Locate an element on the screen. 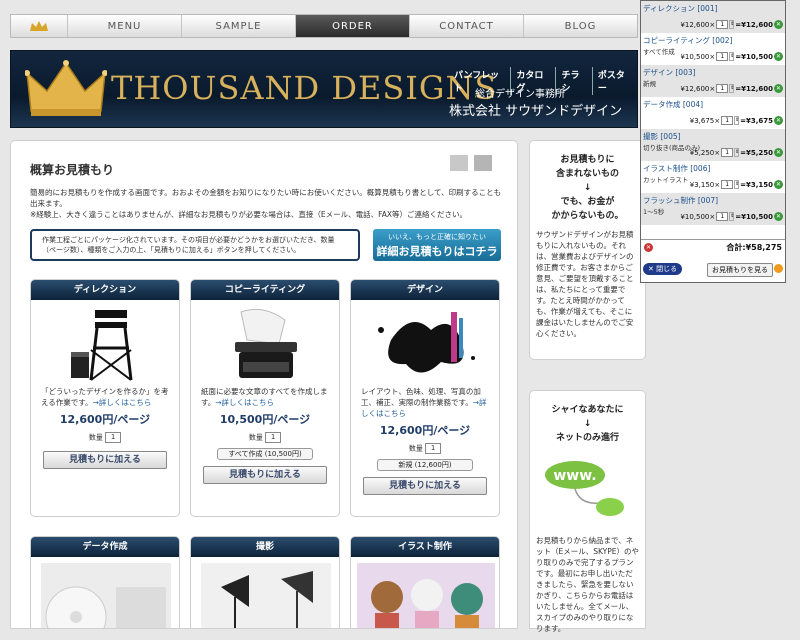 This screenshot has width=800, height=640. cart-item-name: 撮影 [005] is located at coordinates (713, 135).